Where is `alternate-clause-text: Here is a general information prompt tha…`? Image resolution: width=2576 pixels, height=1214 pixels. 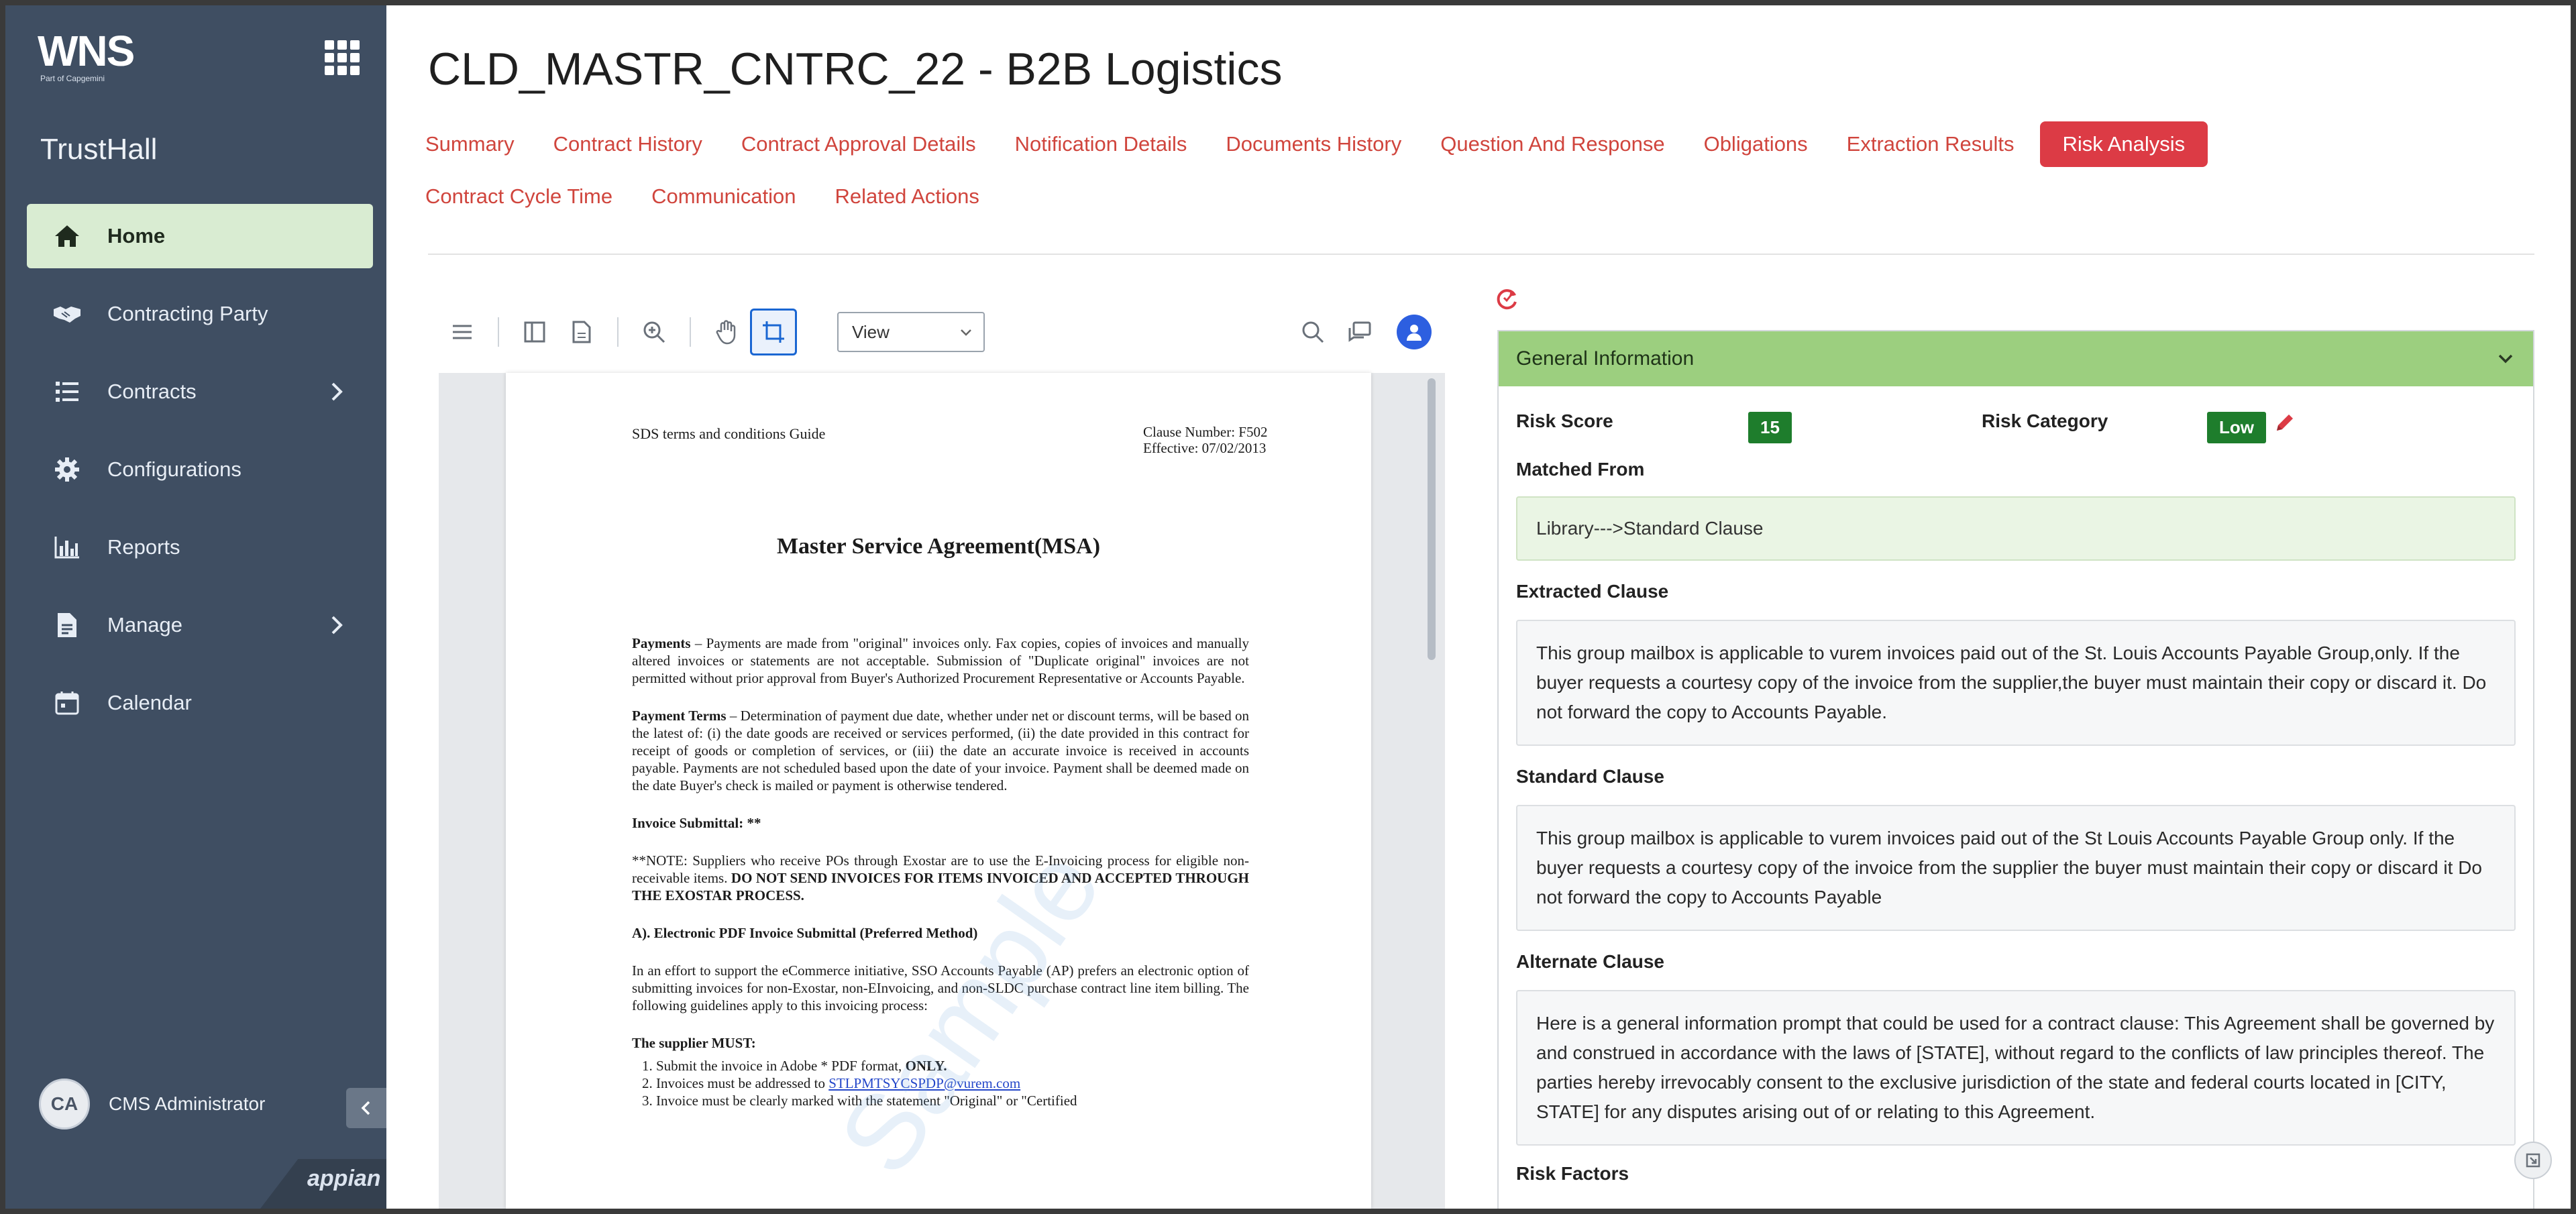
alternate-clause-text: Here is a general information prompt tha… is located at coordinates (2016, 1068).